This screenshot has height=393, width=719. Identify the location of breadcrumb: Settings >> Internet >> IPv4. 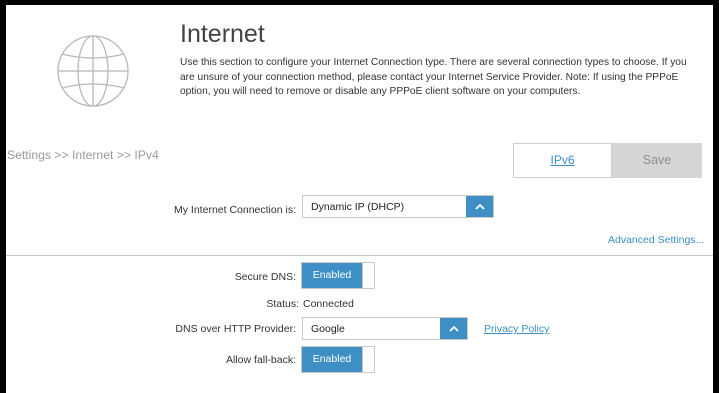
(83, 155).